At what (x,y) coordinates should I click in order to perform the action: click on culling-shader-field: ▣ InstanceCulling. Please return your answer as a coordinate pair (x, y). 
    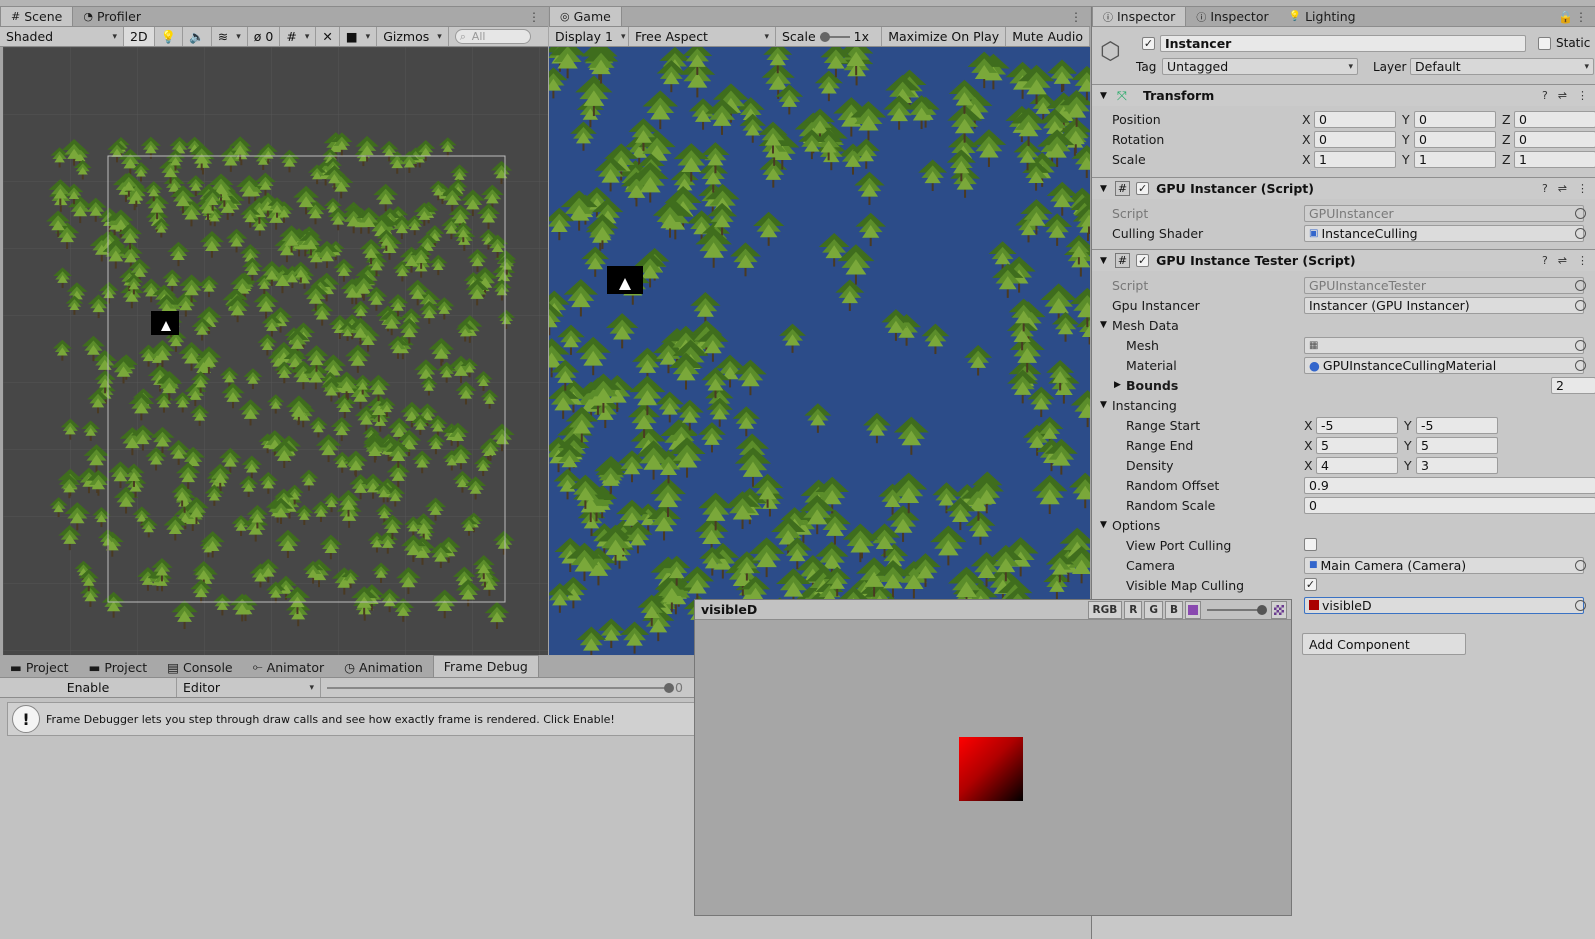
    Looking at the image, I should click on (1444, 233).